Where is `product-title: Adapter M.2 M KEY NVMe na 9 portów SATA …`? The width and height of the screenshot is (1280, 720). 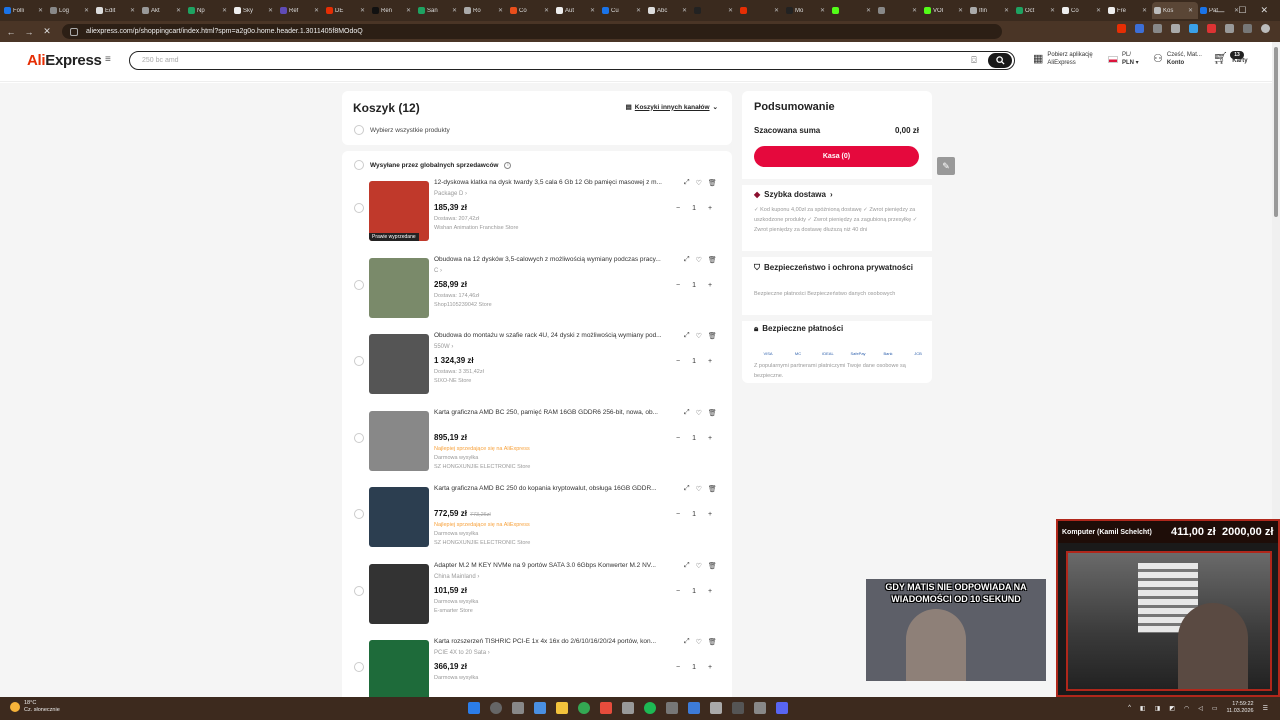 product-title: Adapter M.2 M KEY NVMe na 9 portów SATA … is located at coordinates (559, 565).